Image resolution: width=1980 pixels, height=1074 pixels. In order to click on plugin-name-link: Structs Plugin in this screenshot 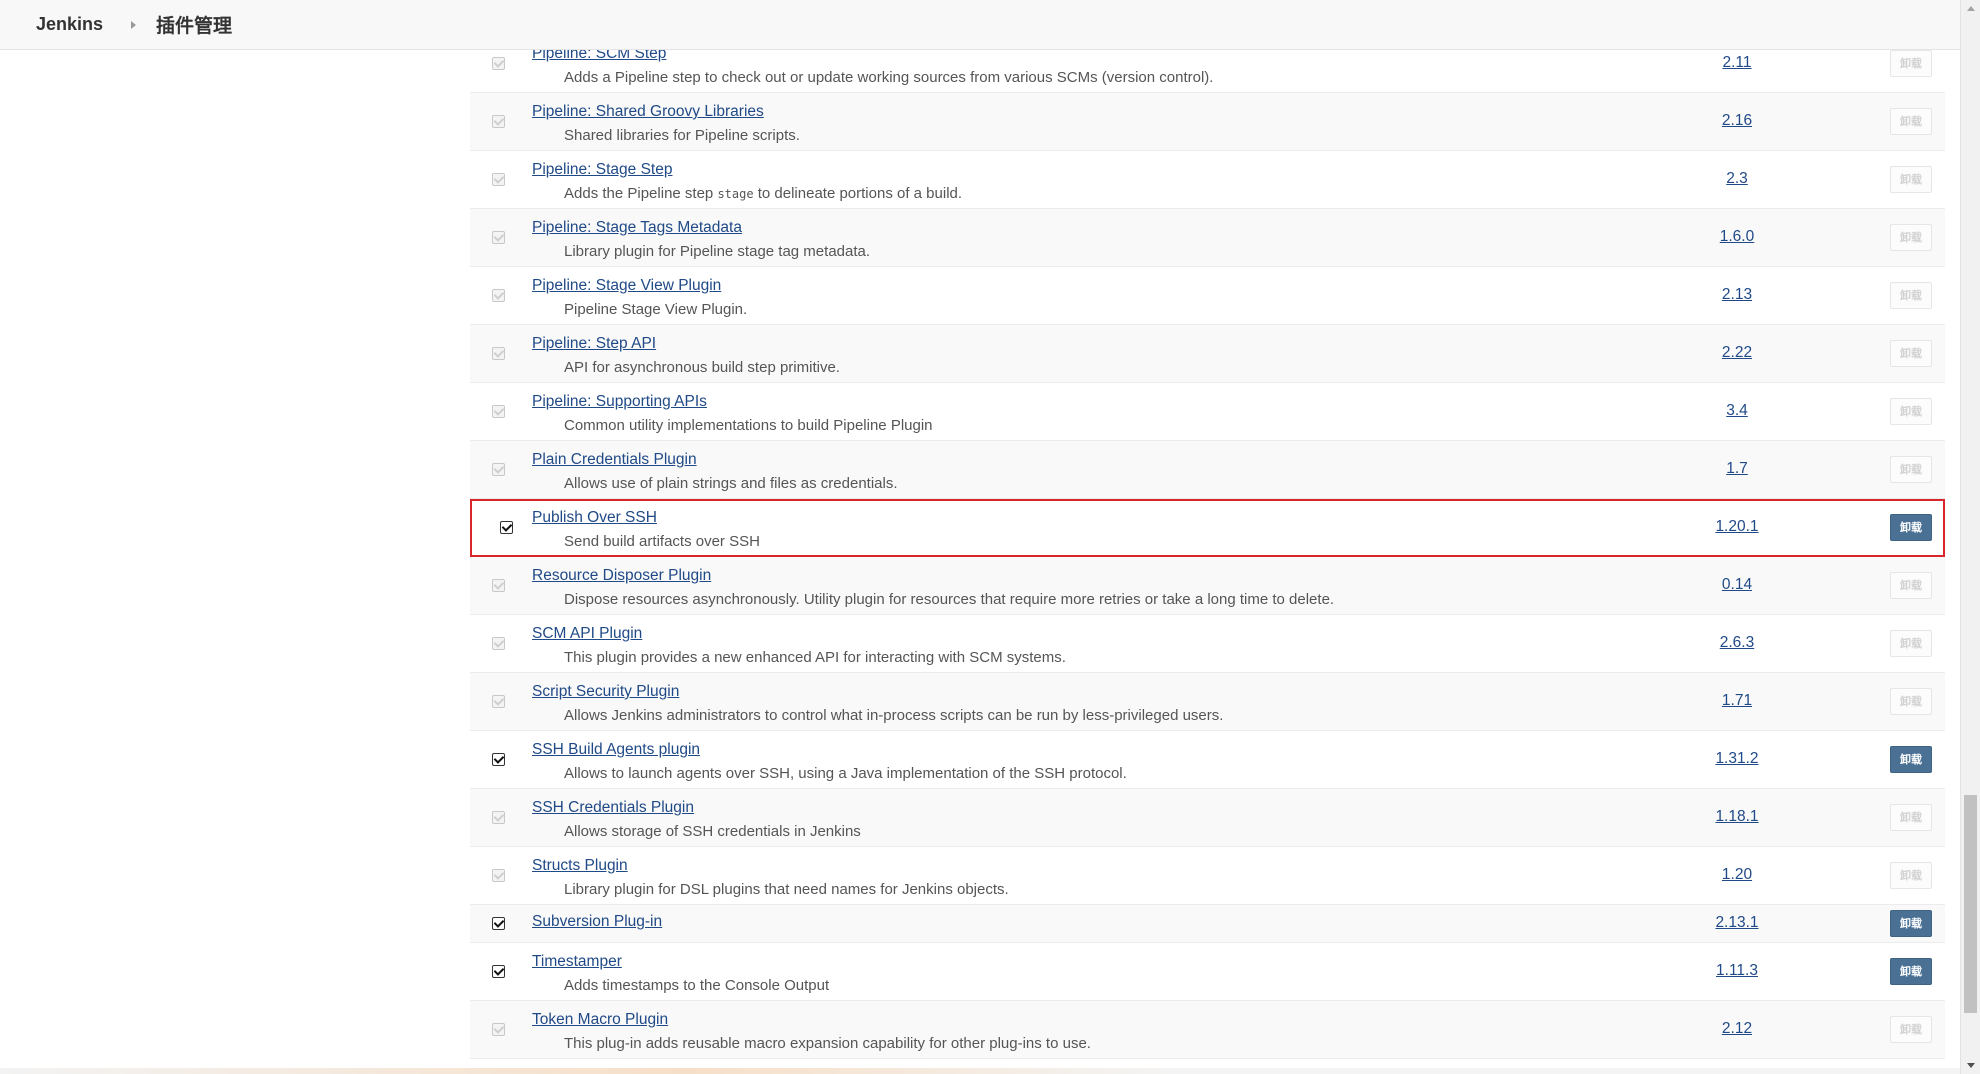, I will do `click(580, 866)`.